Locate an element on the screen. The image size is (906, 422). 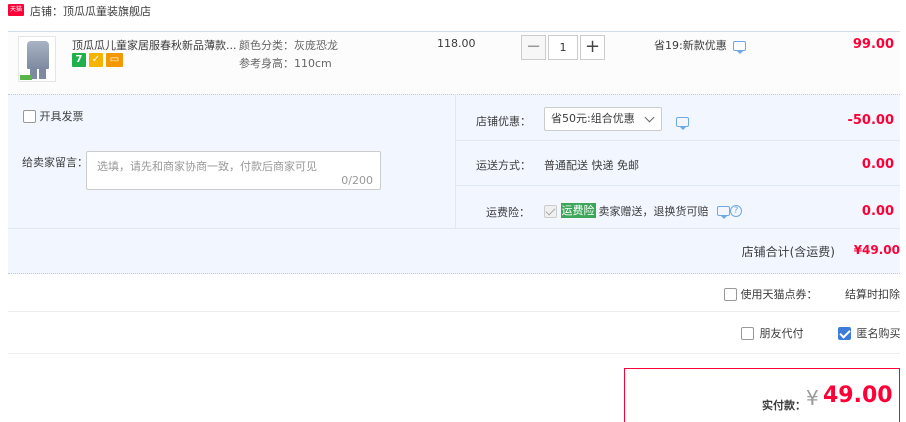
insurance-text: 卖家赠送，退换货可赔 is located at coordinates (653, 211).